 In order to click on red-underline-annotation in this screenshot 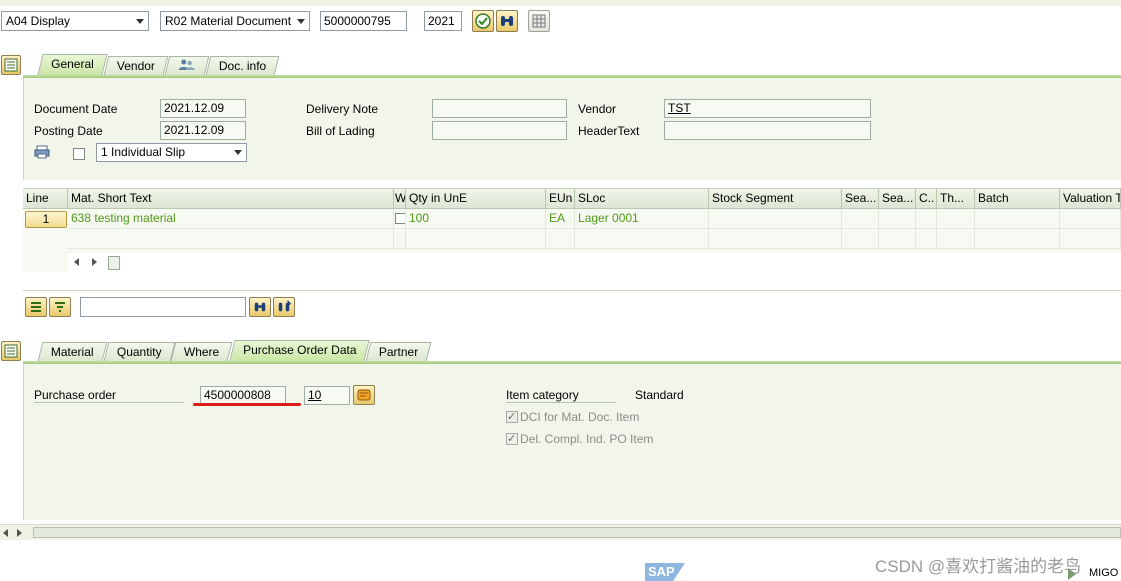, I will do `click(247, 404)`.